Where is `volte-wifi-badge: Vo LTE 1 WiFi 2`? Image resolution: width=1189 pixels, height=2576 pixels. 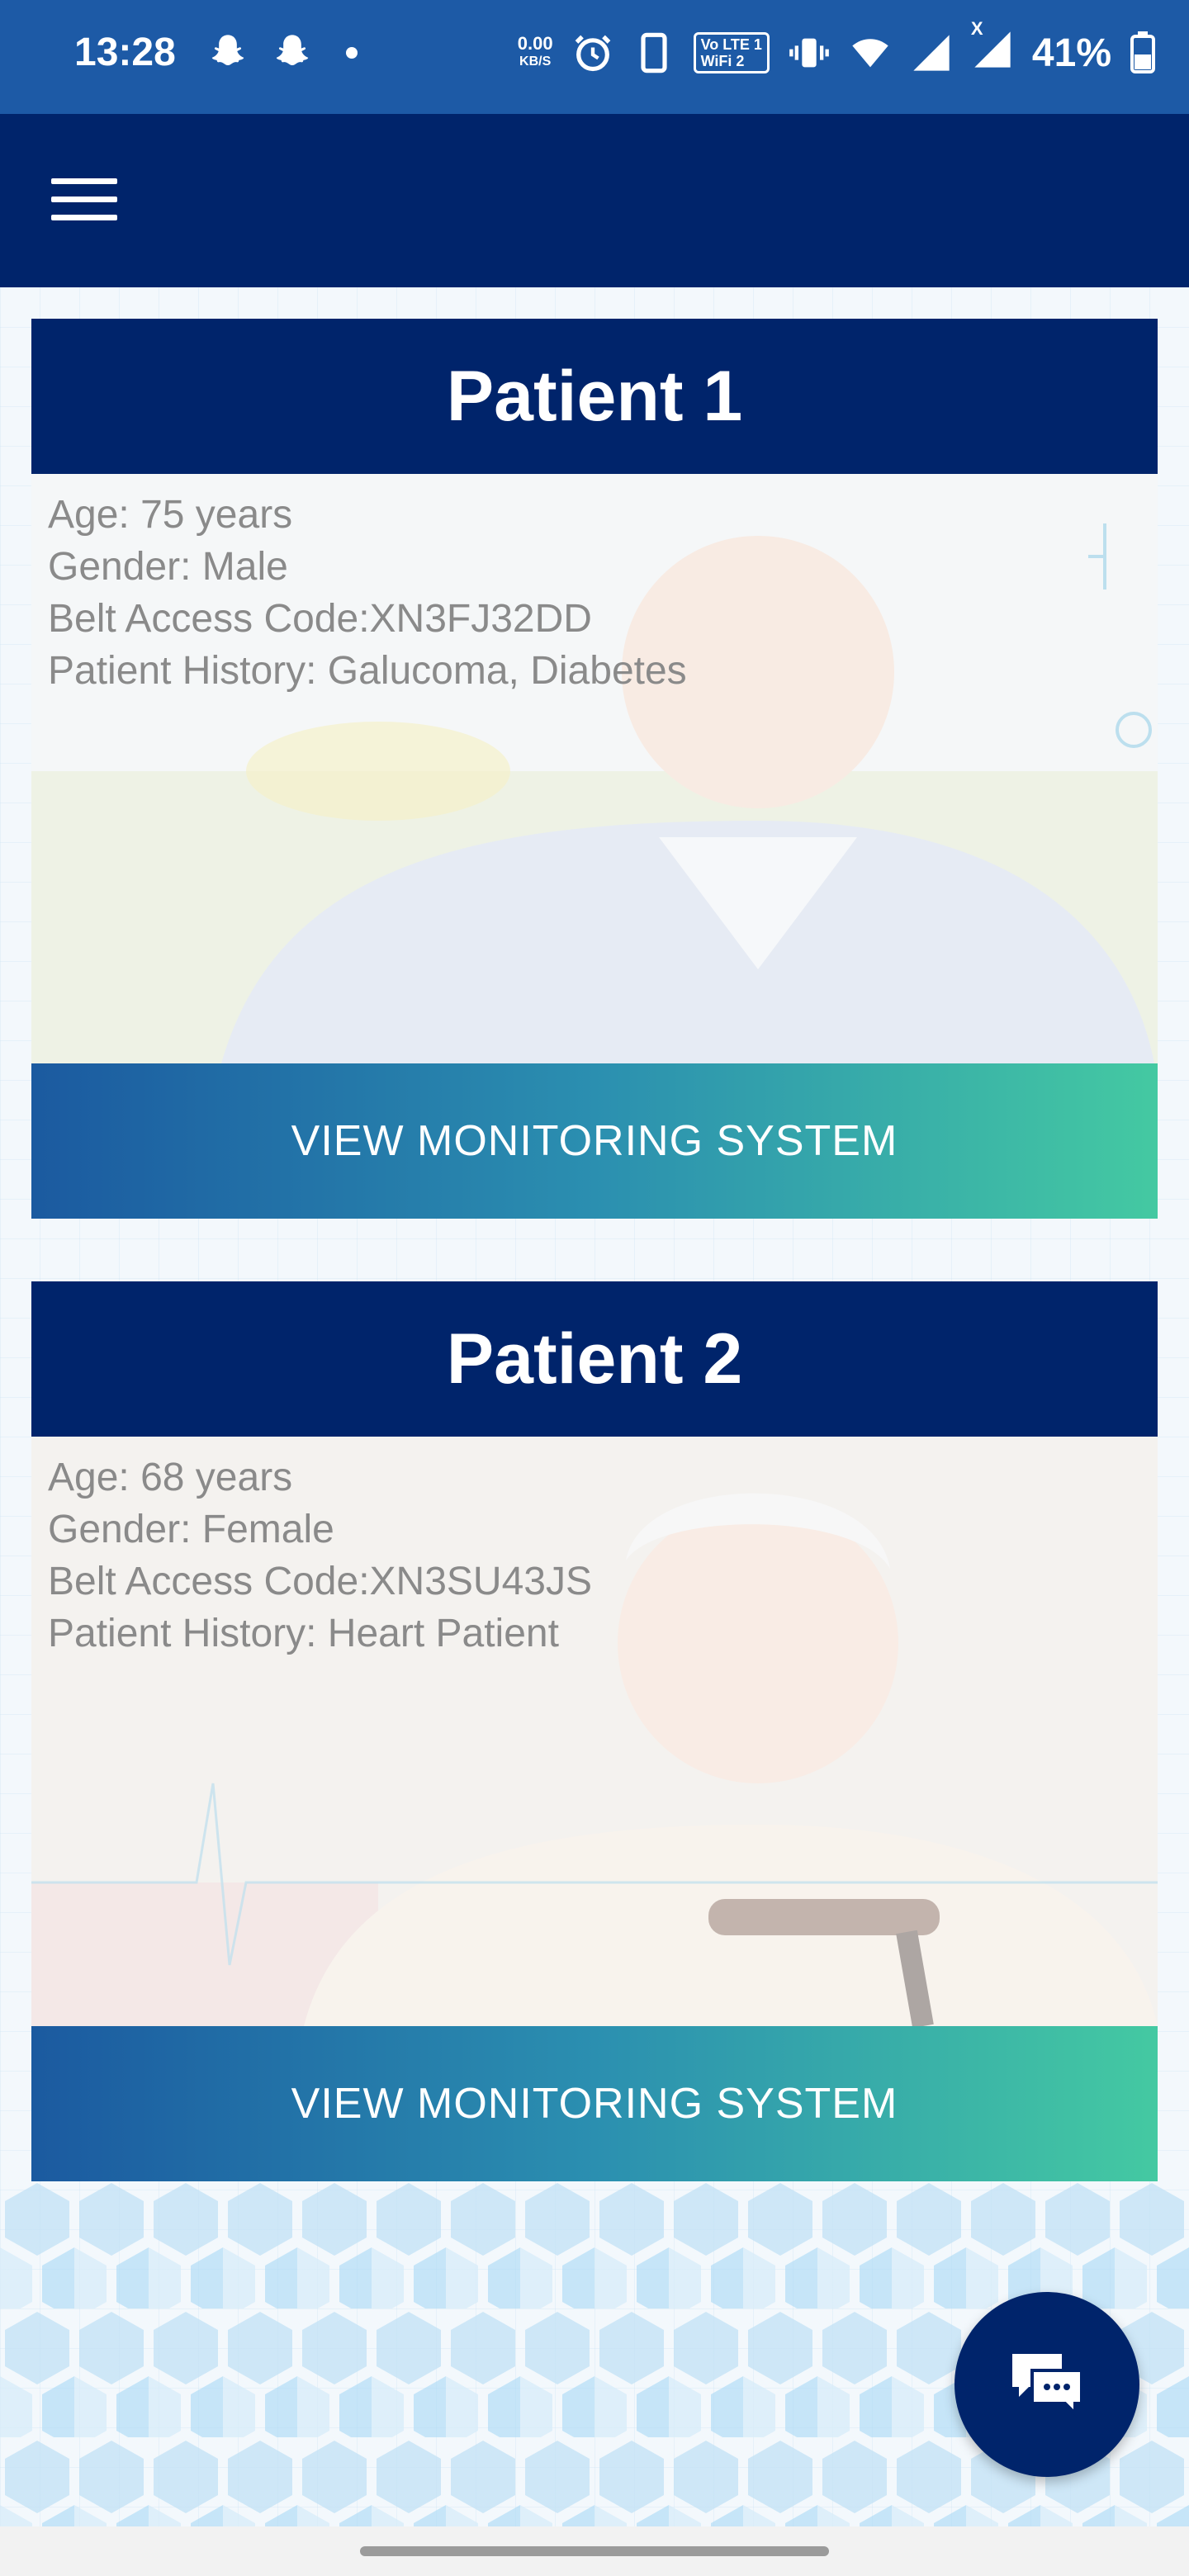
volte-wifi-badge: Vo LTE 1 WiFi 2 is located at coordinates (731, 52).